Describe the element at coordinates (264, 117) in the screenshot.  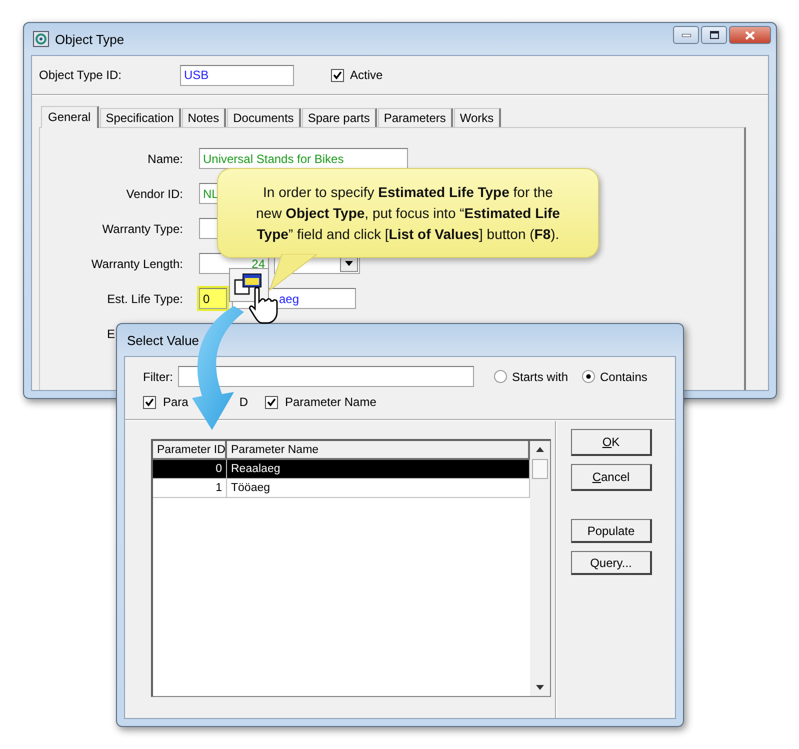
I see `tab: Documents` at that location.